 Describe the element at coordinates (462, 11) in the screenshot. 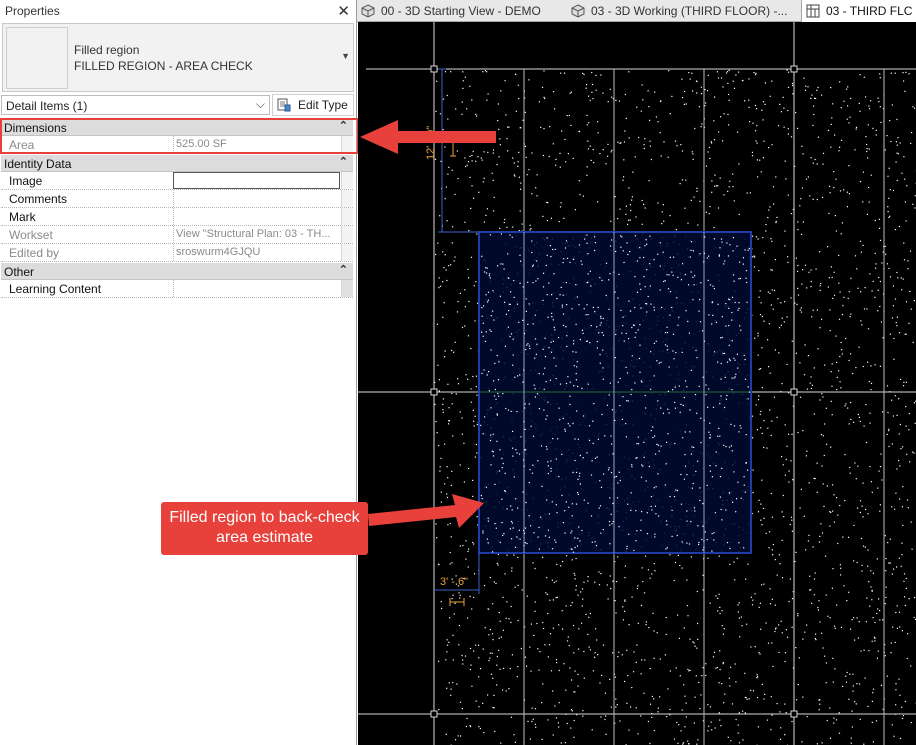

I see `tab-3d-starting-view: 00 - 3D Starting View - DEMO` at that location.